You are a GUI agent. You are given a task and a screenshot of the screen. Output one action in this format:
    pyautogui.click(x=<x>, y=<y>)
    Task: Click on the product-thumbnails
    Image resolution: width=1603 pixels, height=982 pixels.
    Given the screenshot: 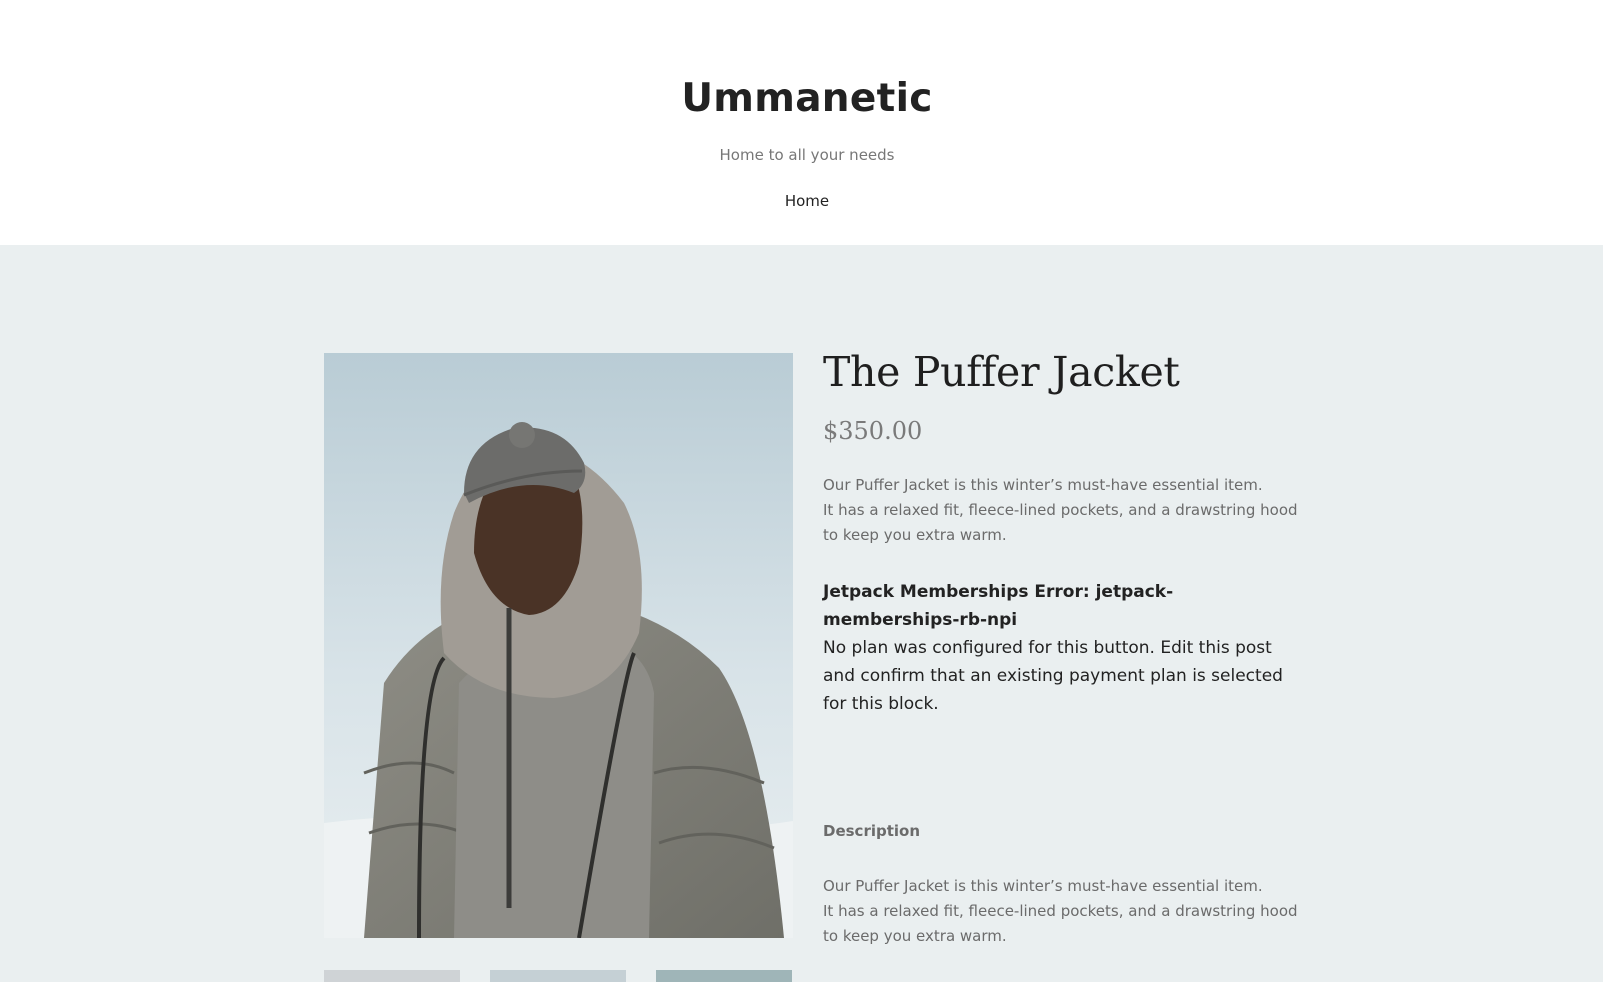 What is the action you would take?
    pyautogui.click(x=559, y=976)
    